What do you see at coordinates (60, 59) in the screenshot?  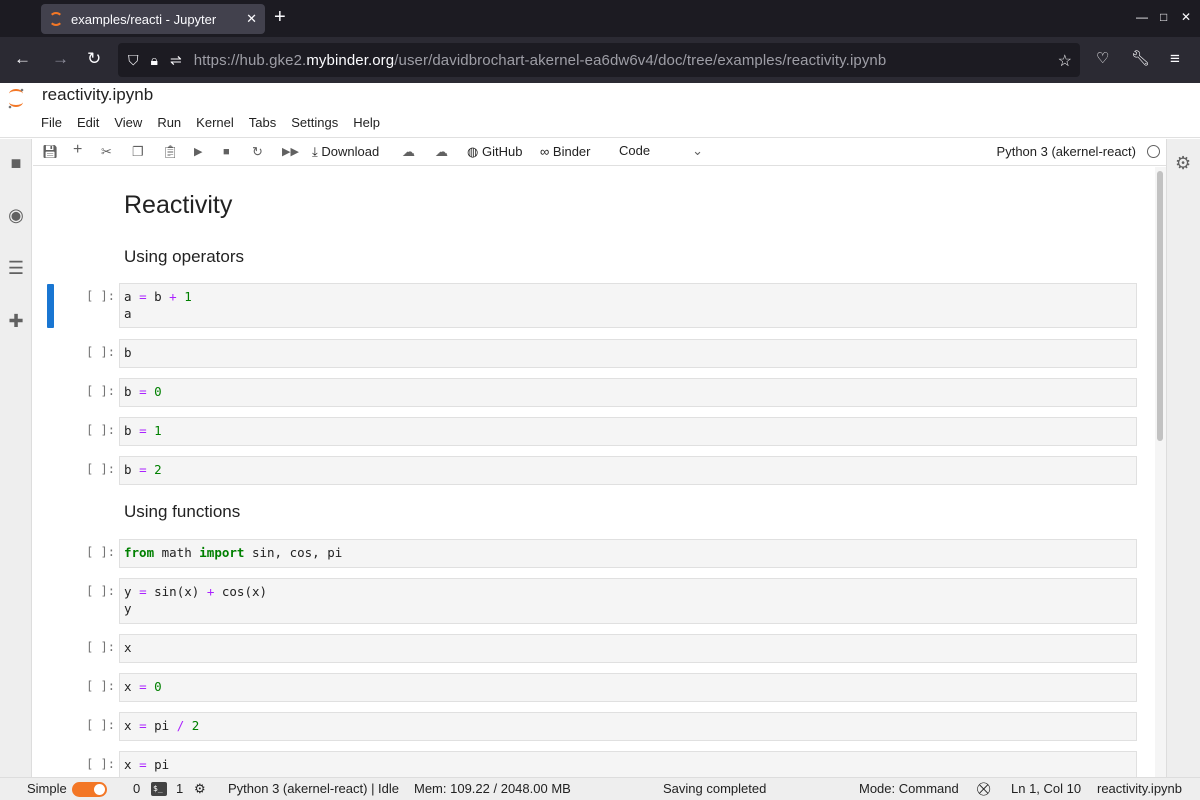 I see `forward-icon: →` at bounding box center [60, 59].